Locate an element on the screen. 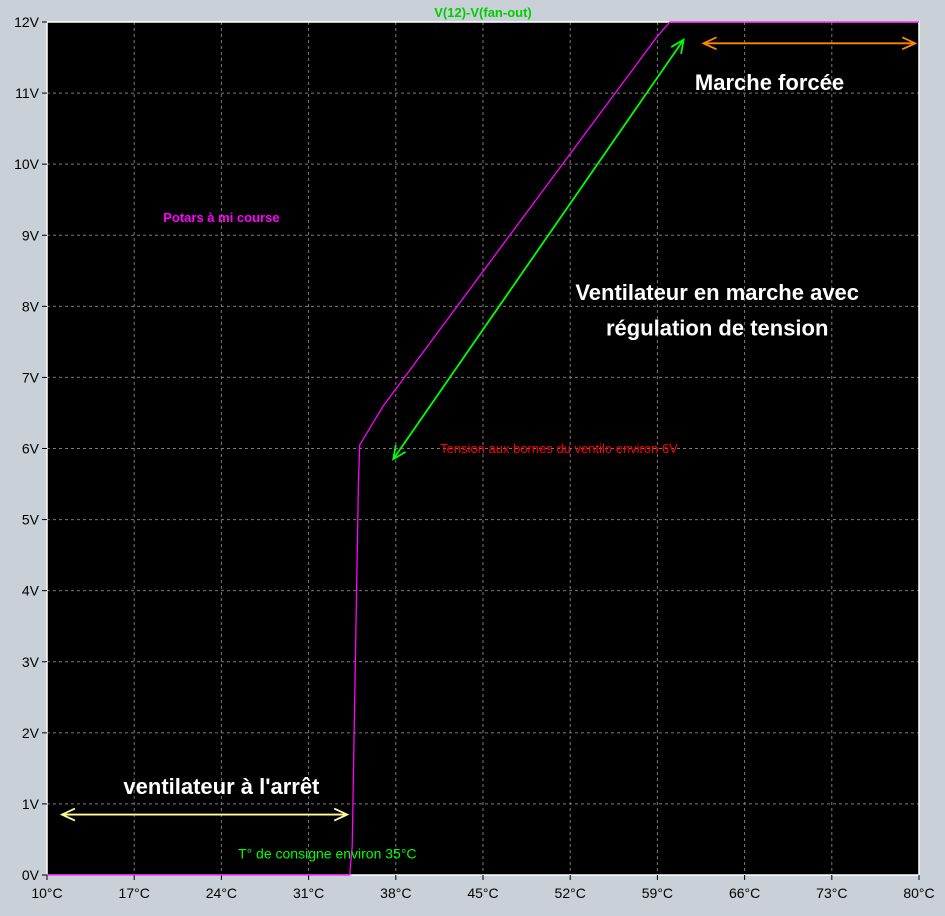 This screenshot has width=945, height=916. y-tick-label: 4V is located at coordinates (31, 591).